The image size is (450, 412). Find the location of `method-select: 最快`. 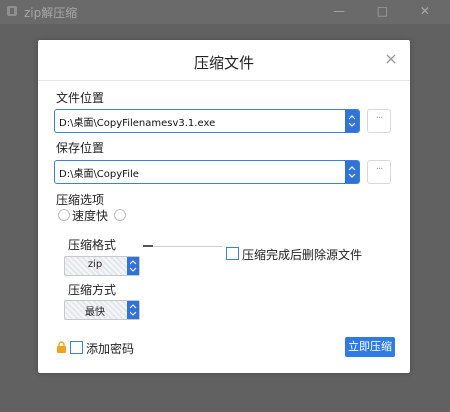

method-select: 最快 is located at coordinates (102, 310).